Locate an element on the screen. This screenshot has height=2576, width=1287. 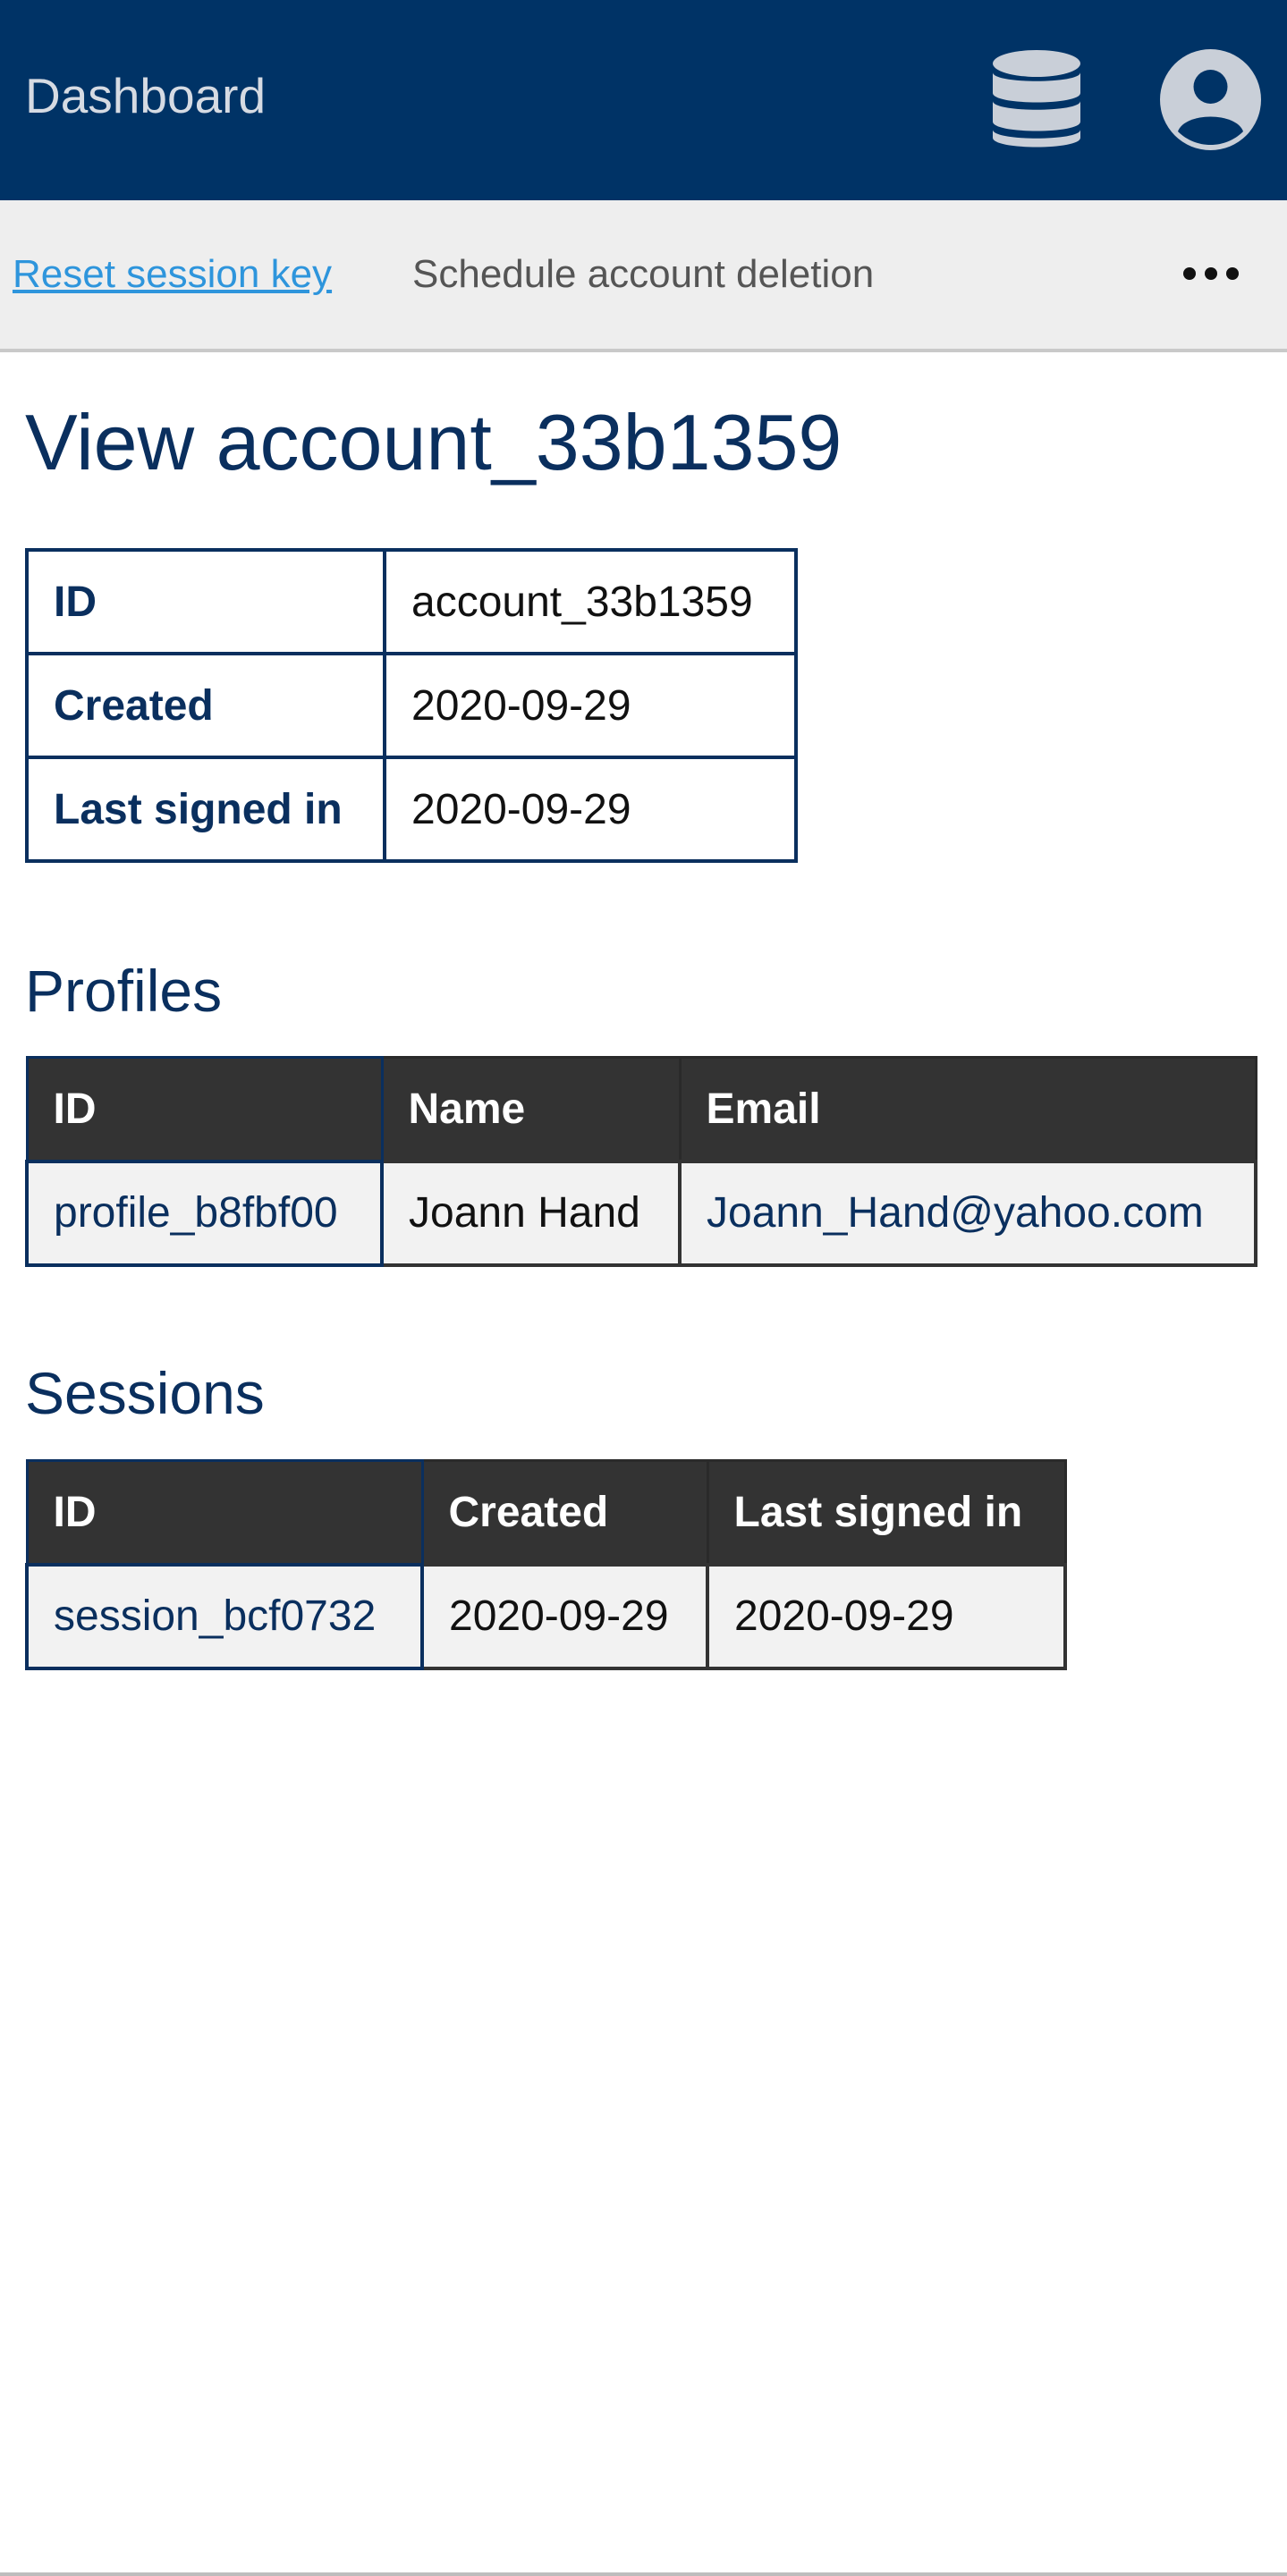
detail-row-id: ID account_33b1359 is located at coordinates (411, 601).